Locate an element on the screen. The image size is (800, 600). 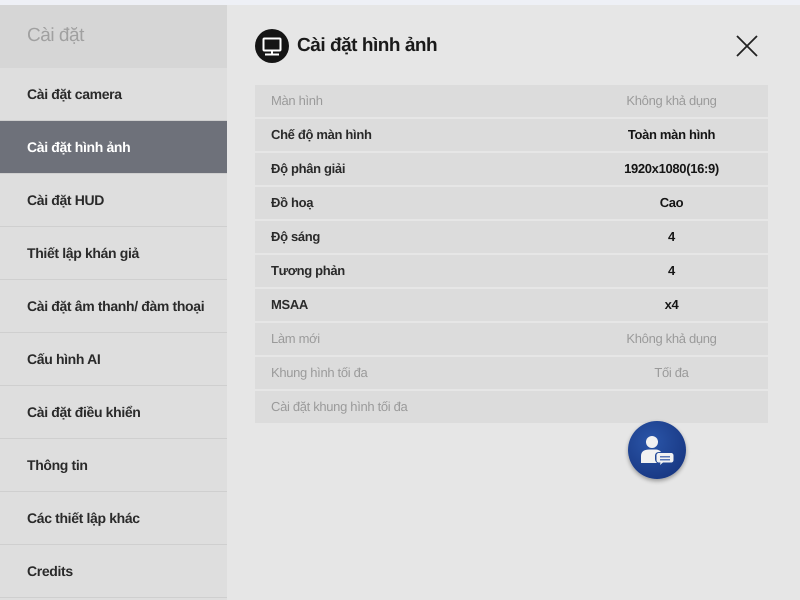
setting-label: MSAA is located at coordinates (289, 305).